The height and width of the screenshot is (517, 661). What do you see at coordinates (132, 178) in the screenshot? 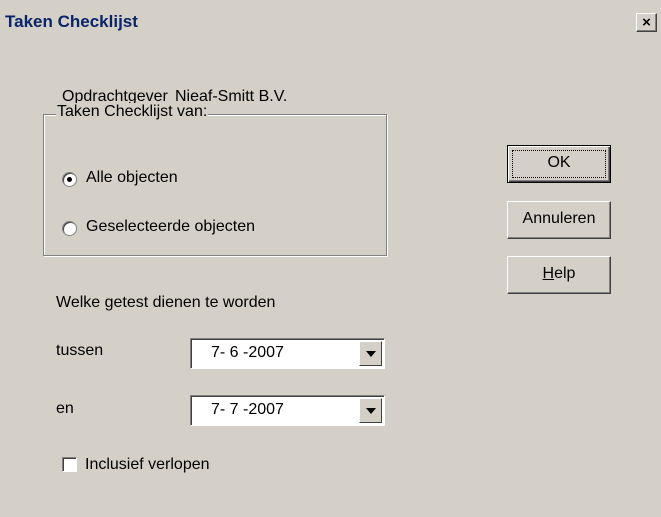
I see `radio-all-objects-label: Alle objecten` at bounding box center [132, 178].